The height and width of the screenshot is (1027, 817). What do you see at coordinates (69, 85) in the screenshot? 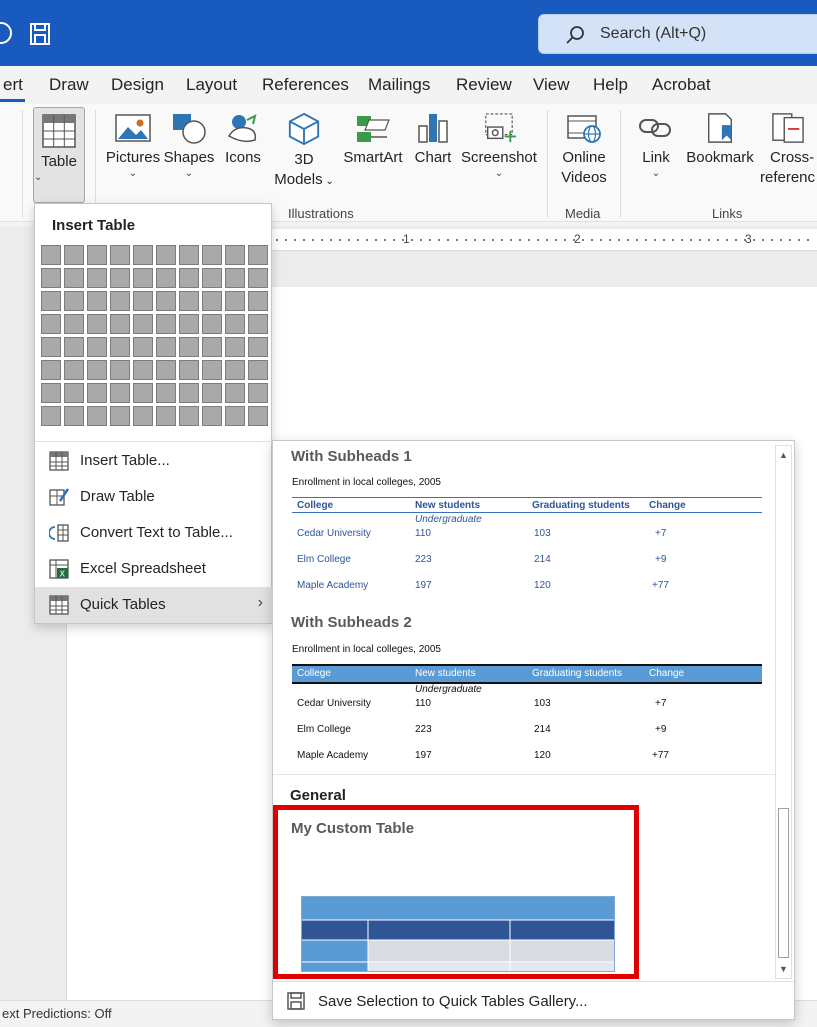
I see `tab-draw: Draw` at bounding box center [69, 85].